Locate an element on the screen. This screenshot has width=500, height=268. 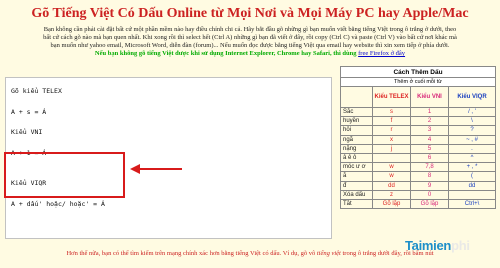
table-row: Xóa dấu z 0 is located at coordinates (418, 194).